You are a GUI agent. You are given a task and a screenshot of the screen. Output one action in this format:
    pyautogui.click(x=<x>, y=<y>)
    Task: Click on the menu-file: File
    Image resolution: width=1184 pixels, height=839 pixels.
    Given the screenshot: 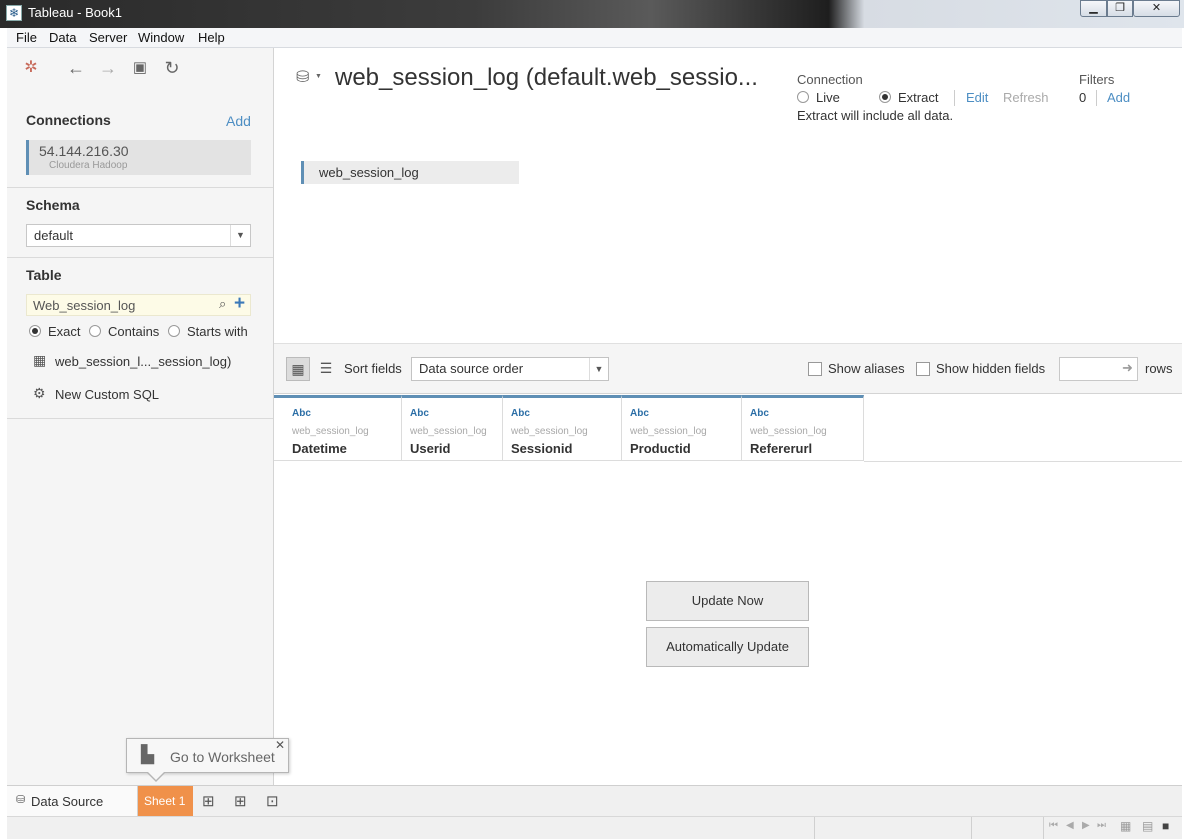 What is the action you would take?
    pyautogui.click(x=26, y=37)
    